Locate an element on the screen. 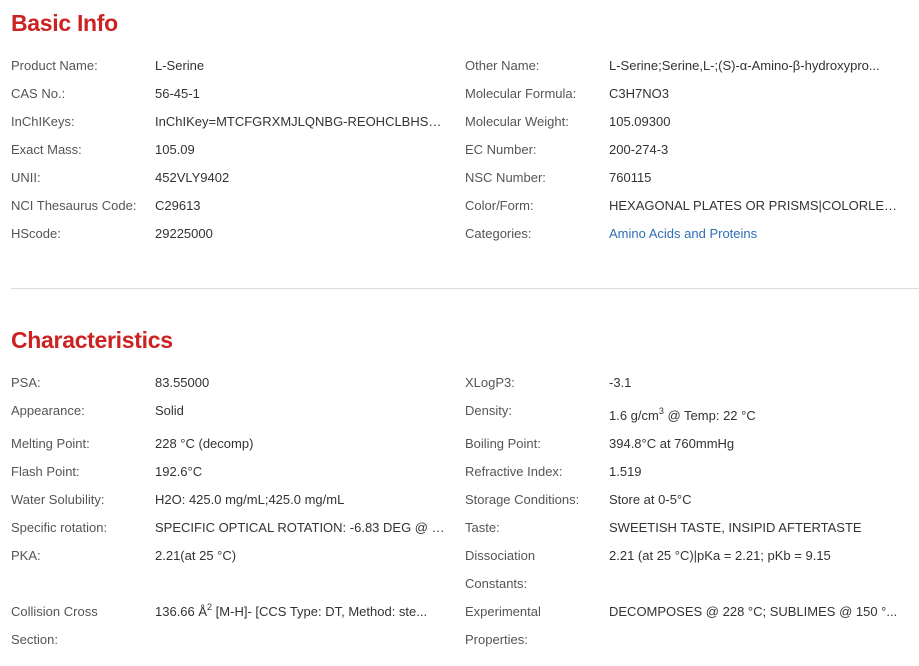 This screenshot has width=919, height=666. boiling-point-label: Boiling Point: is located at coordinates (503, 443).